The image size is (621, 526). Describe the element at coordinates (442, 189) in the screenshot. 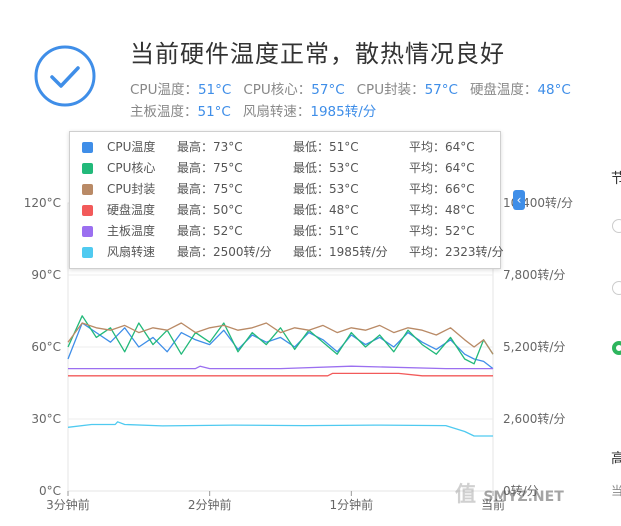

I see `series-avg: 平均：66°C` at that location.